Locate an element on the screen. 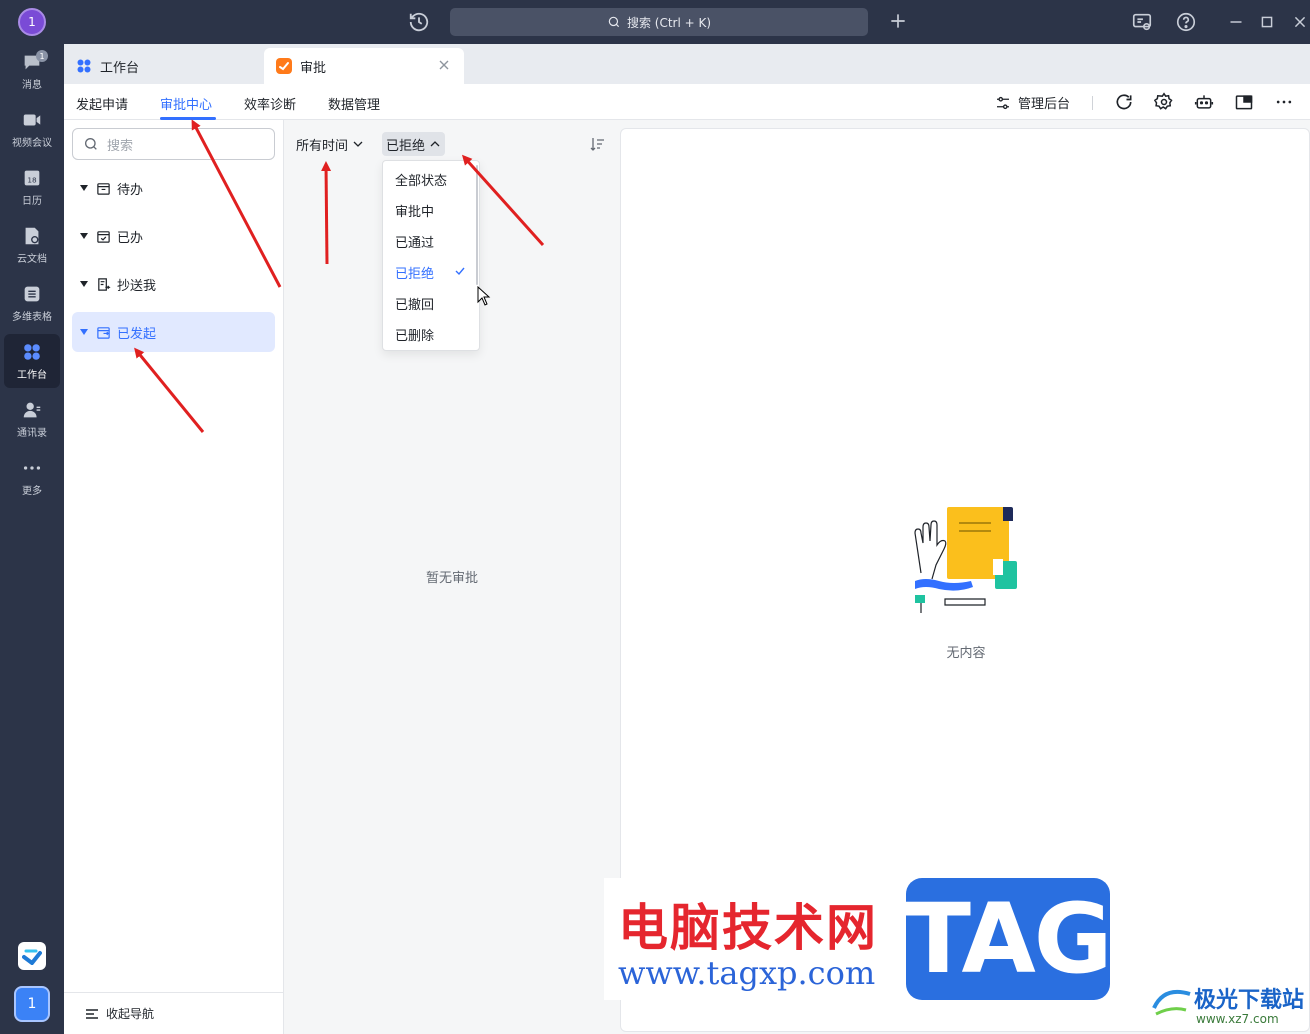 Image resolution: width=1310 pixels, height=1034 pixels. sidebar-item-label: 待办 is located at coordinates (130, 190).